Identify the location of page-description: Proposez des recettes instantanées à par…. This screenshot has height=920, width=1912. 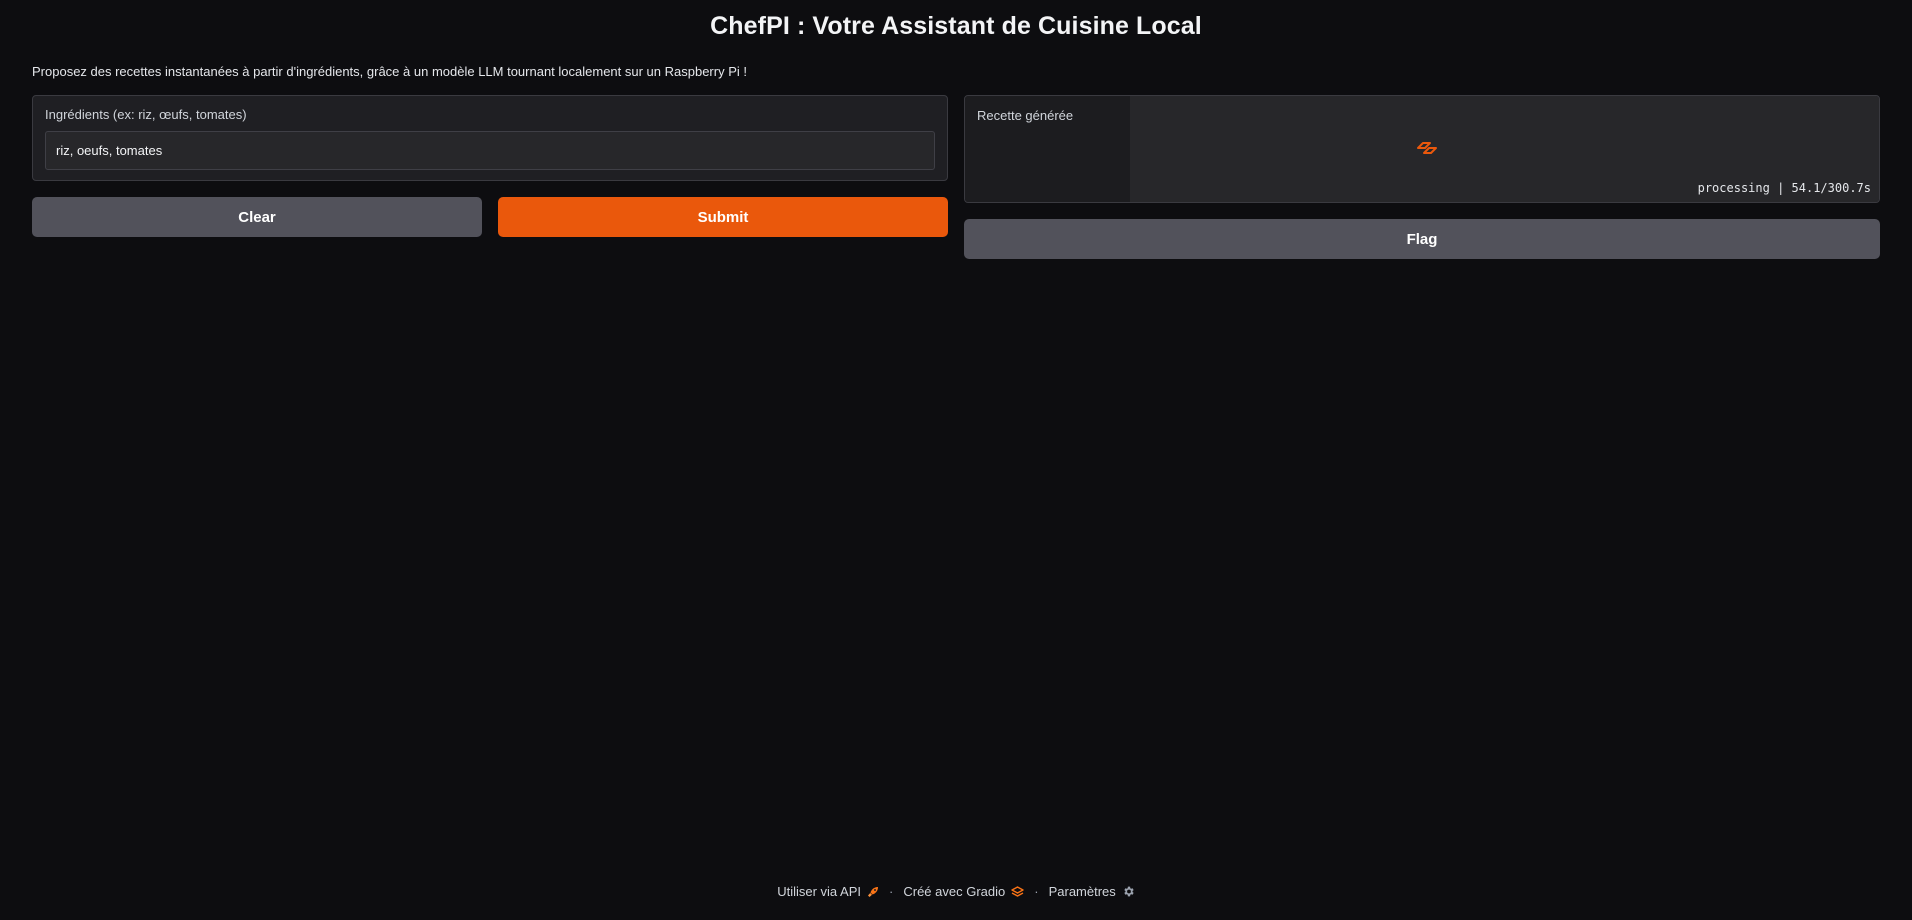
(389, 71).